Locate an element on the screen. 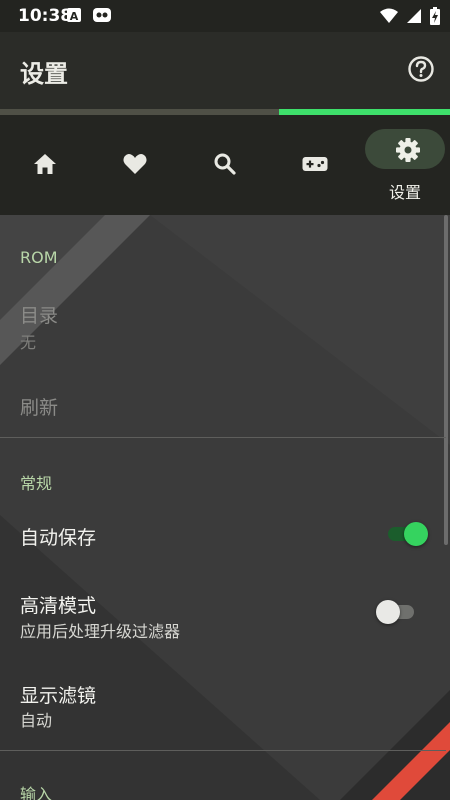 Image resolution: width=450 pixels, height=800 pixels. pref-directory-title: 目录 is located at coordinates (39, 316).